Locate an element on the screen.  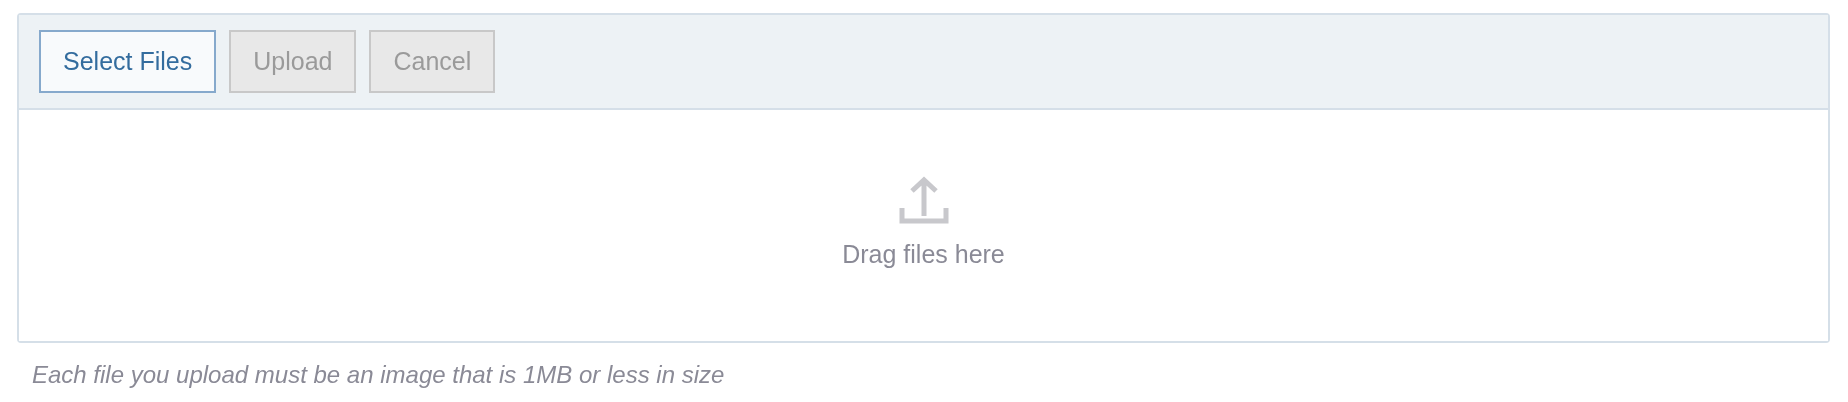
hint-text: Each file you upload must be an image that is 1MB or less in size is located at coordinates (379, 375).